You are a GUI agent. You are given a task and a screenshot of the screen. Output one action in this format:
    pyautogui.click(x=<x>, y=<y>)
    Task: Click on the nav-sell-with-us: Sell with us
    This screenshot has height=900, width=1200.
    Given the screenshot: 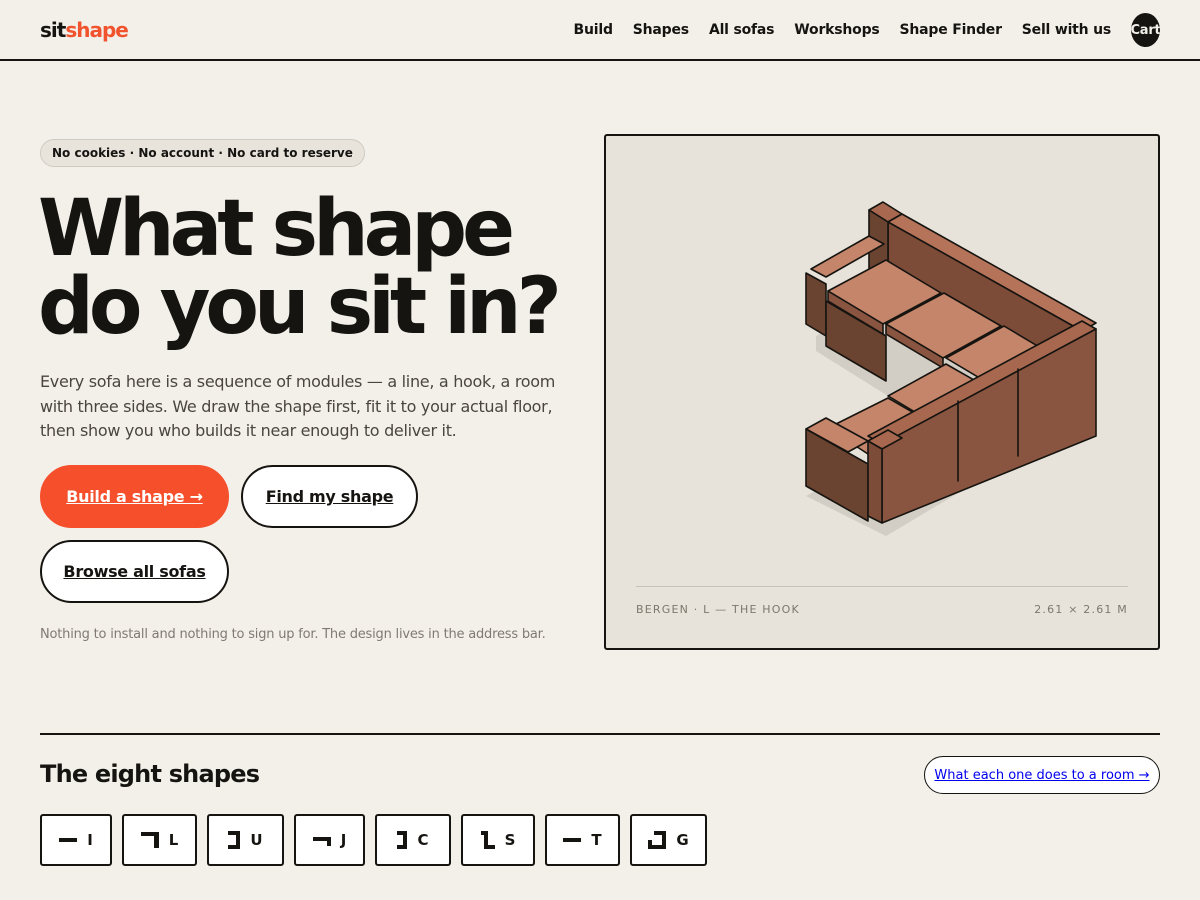 What is the action you would take?
    pyautogui.click(x=1066, y=30)
    